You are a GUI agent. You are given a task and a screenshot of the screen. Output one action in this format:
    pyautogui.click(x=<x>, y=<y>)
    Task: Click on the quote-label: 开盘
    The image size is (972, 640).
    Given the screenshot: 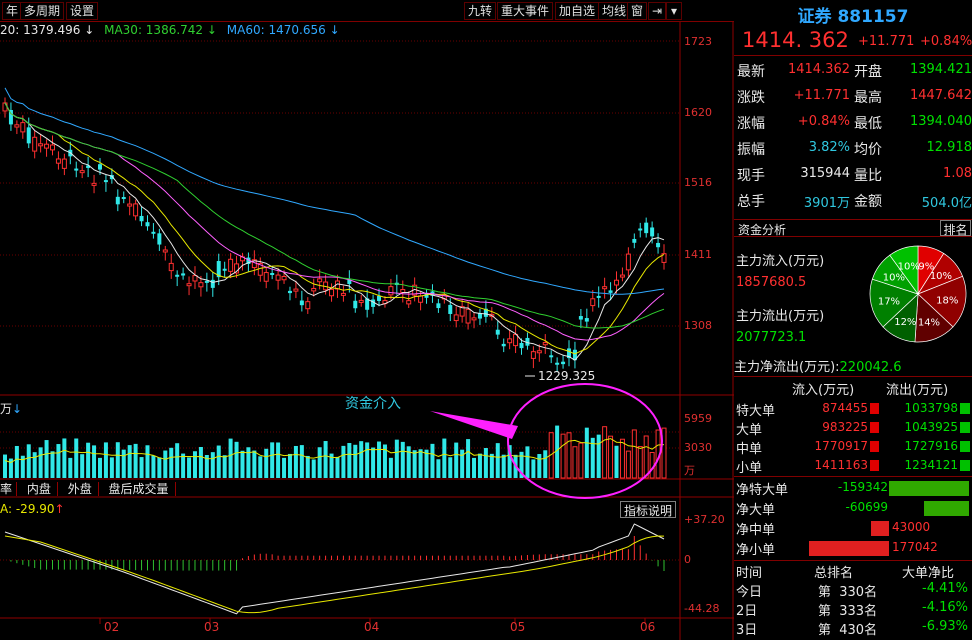 What is the action you would take?
    pyautogui.click(x=868, y=72)
    